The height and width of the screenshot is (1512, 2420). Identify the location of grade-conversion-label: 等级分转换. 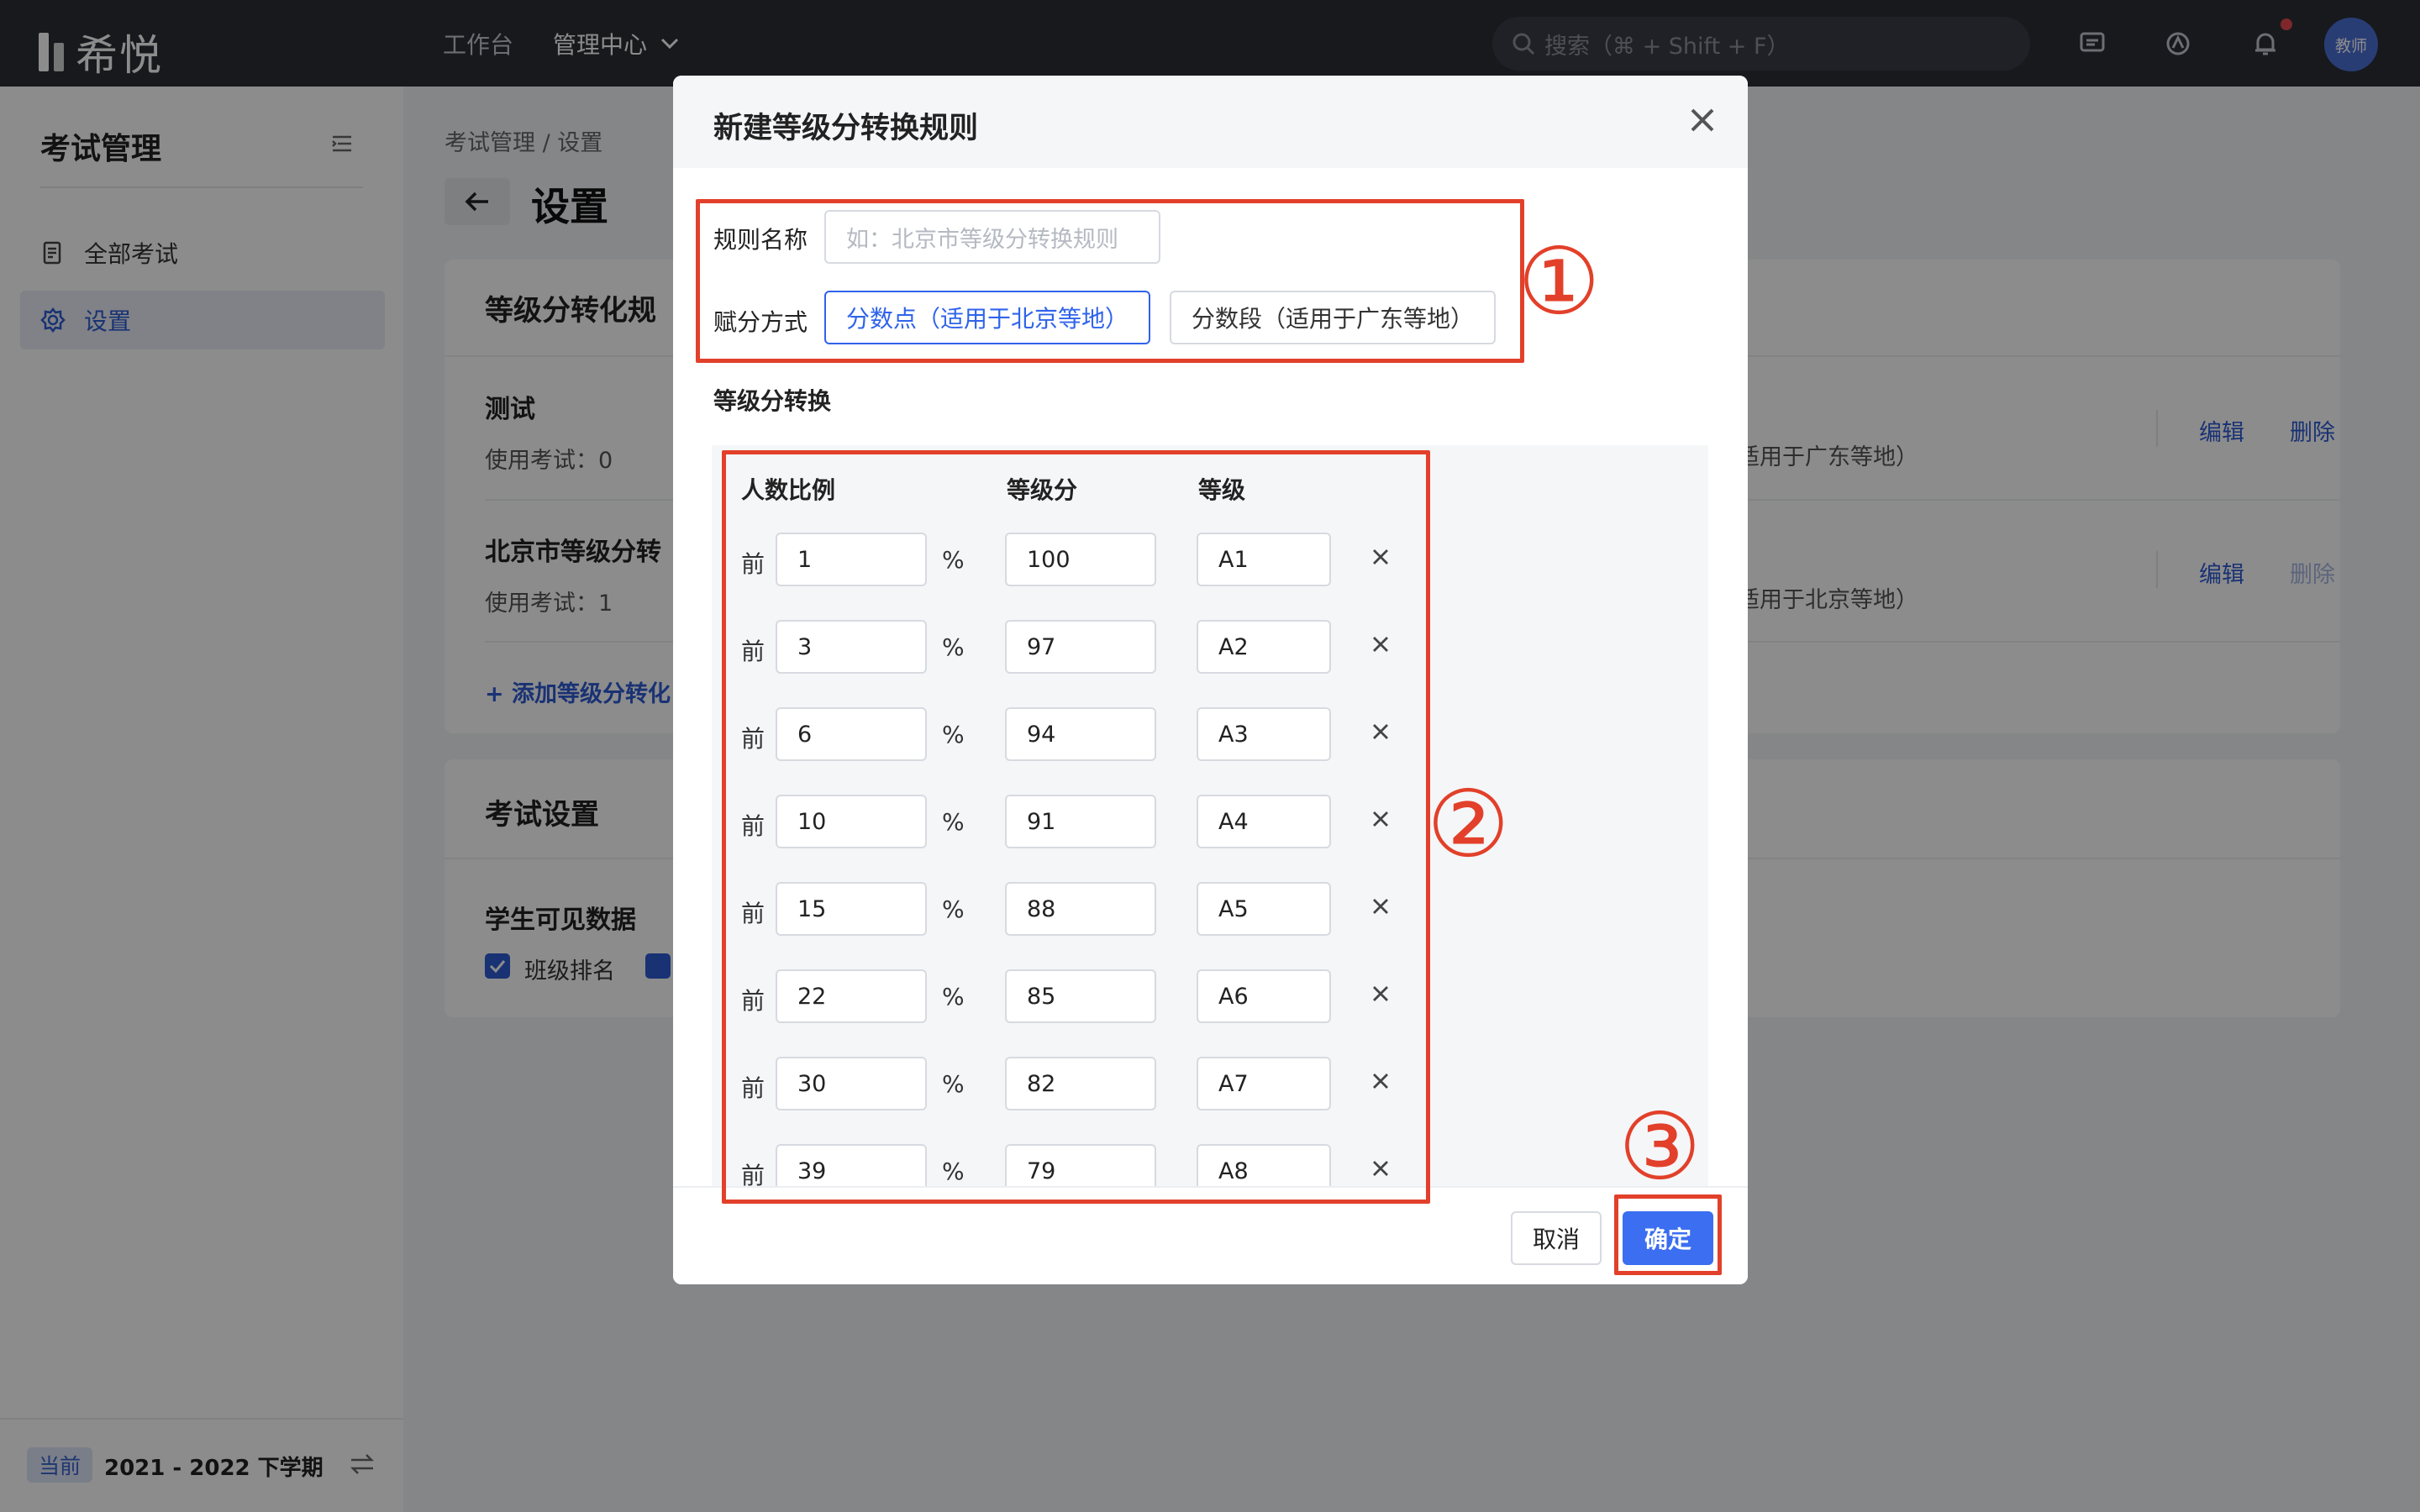
(772, 401).